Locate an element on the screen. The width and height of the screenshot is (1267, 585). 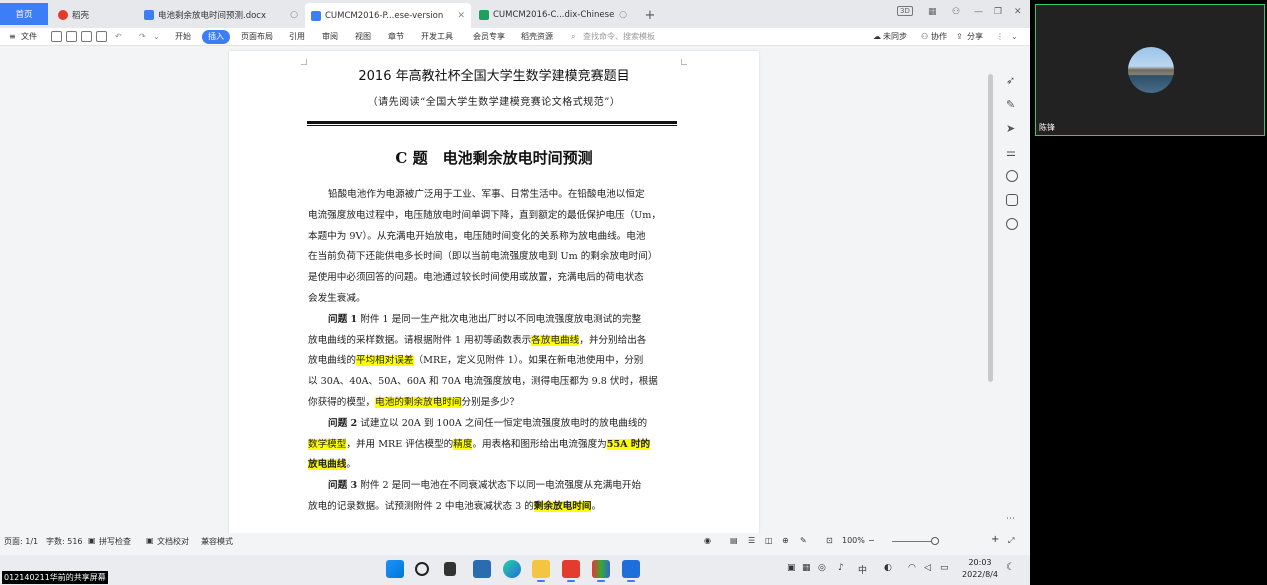
clock: 20:03 2022/8/4 is located at coordinates (980, 569).